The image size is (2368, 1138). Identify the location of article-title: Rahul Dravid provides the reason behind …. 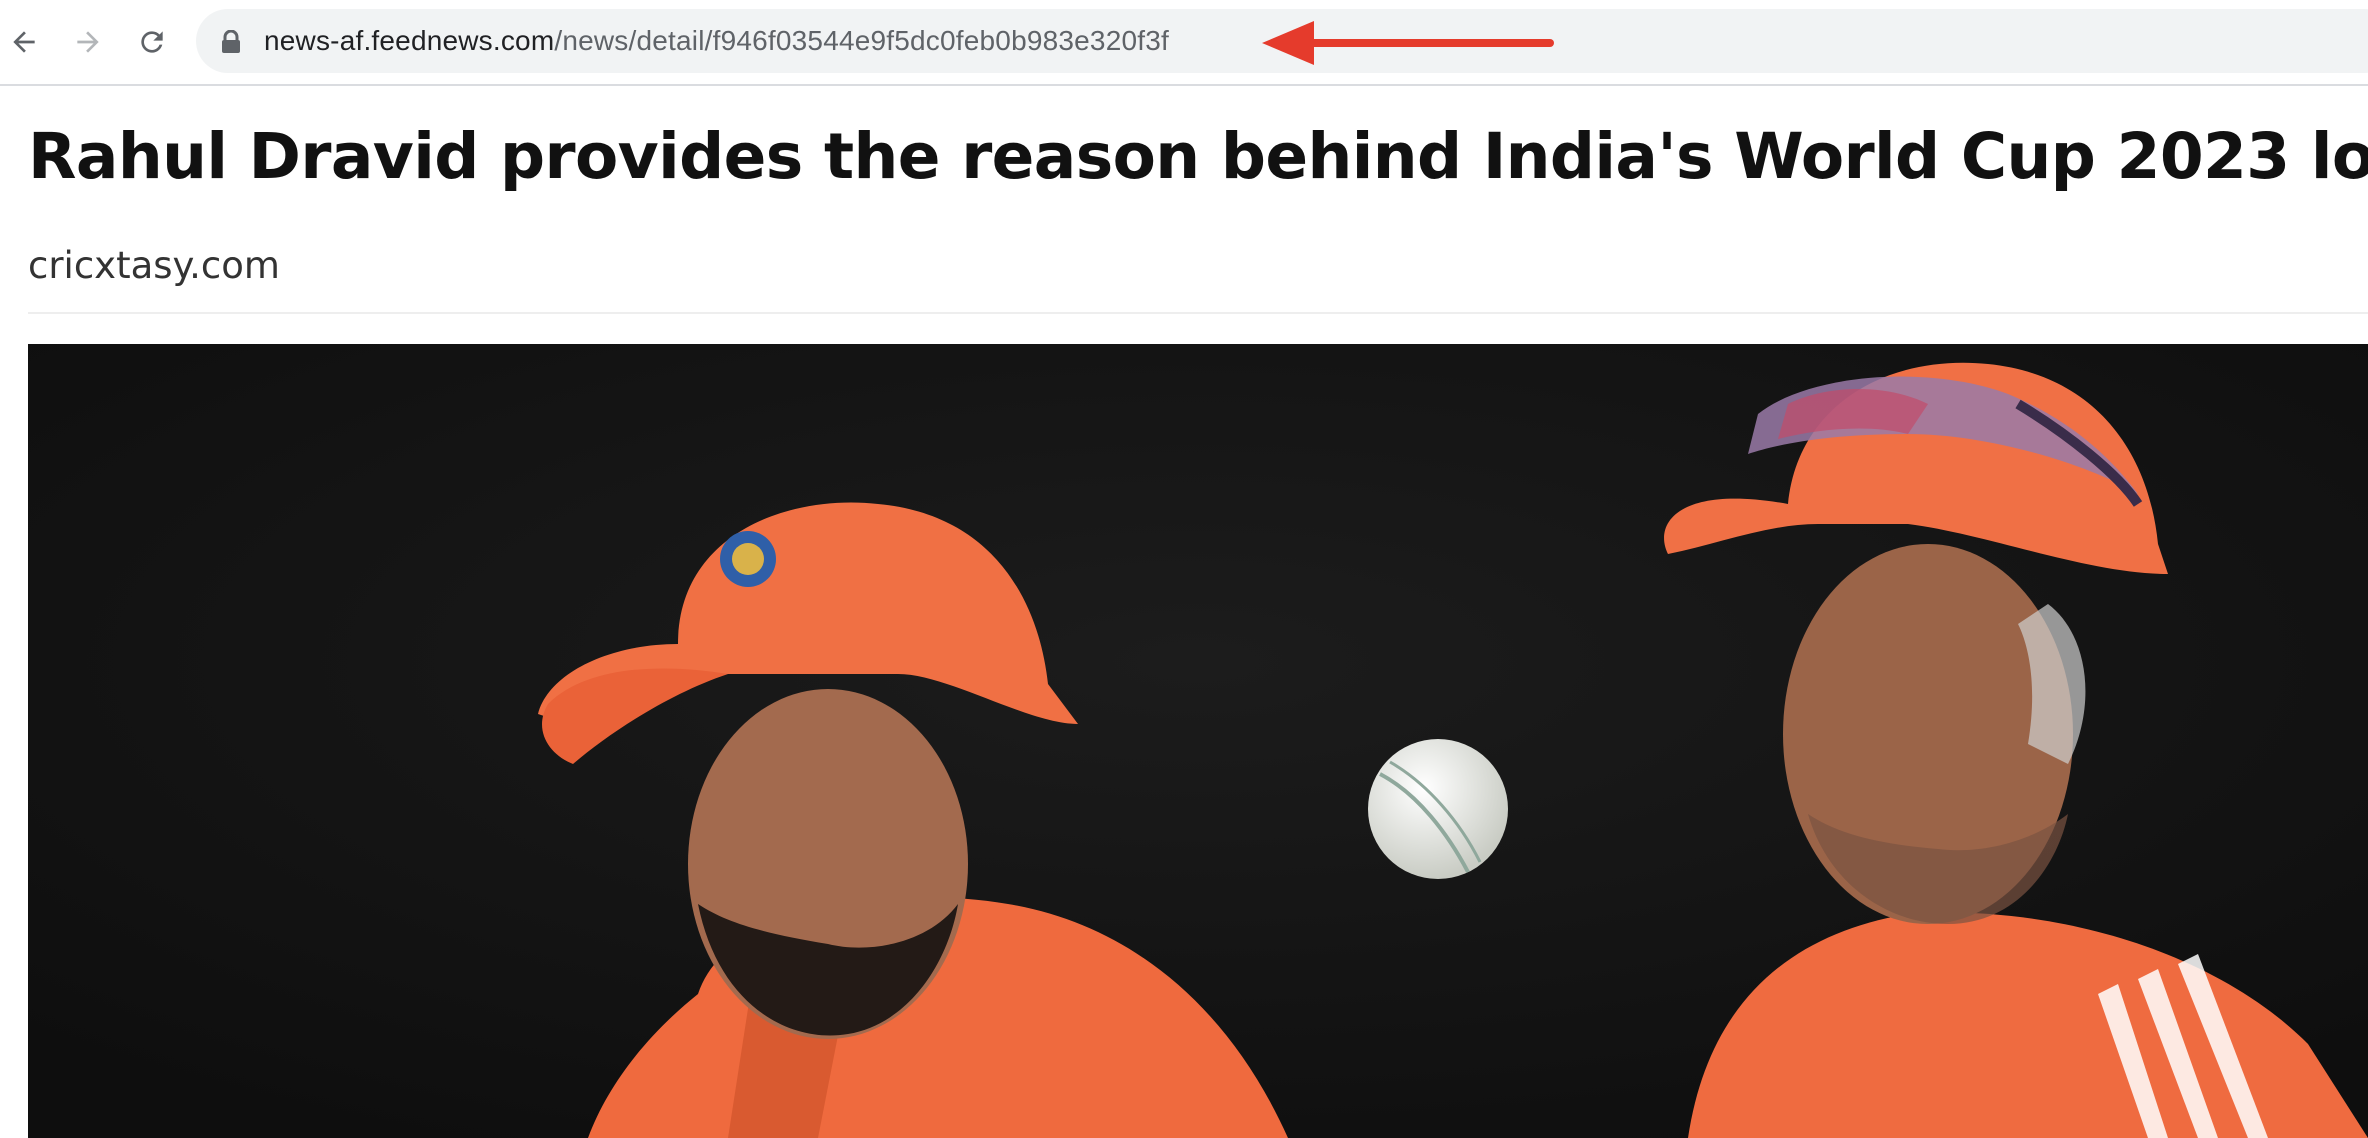
(1198, 156).